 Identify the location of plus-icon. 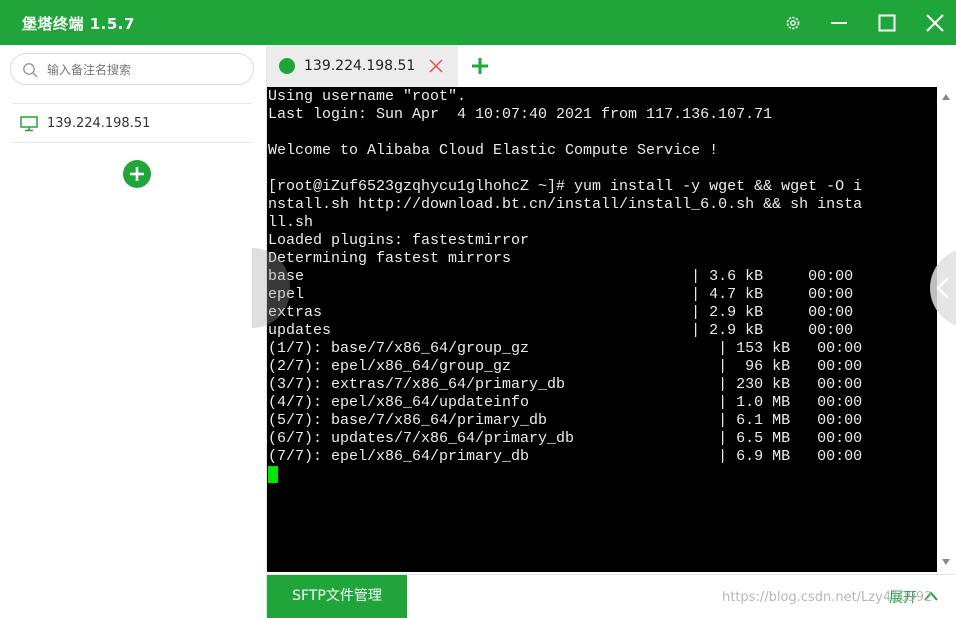
(137, 174).